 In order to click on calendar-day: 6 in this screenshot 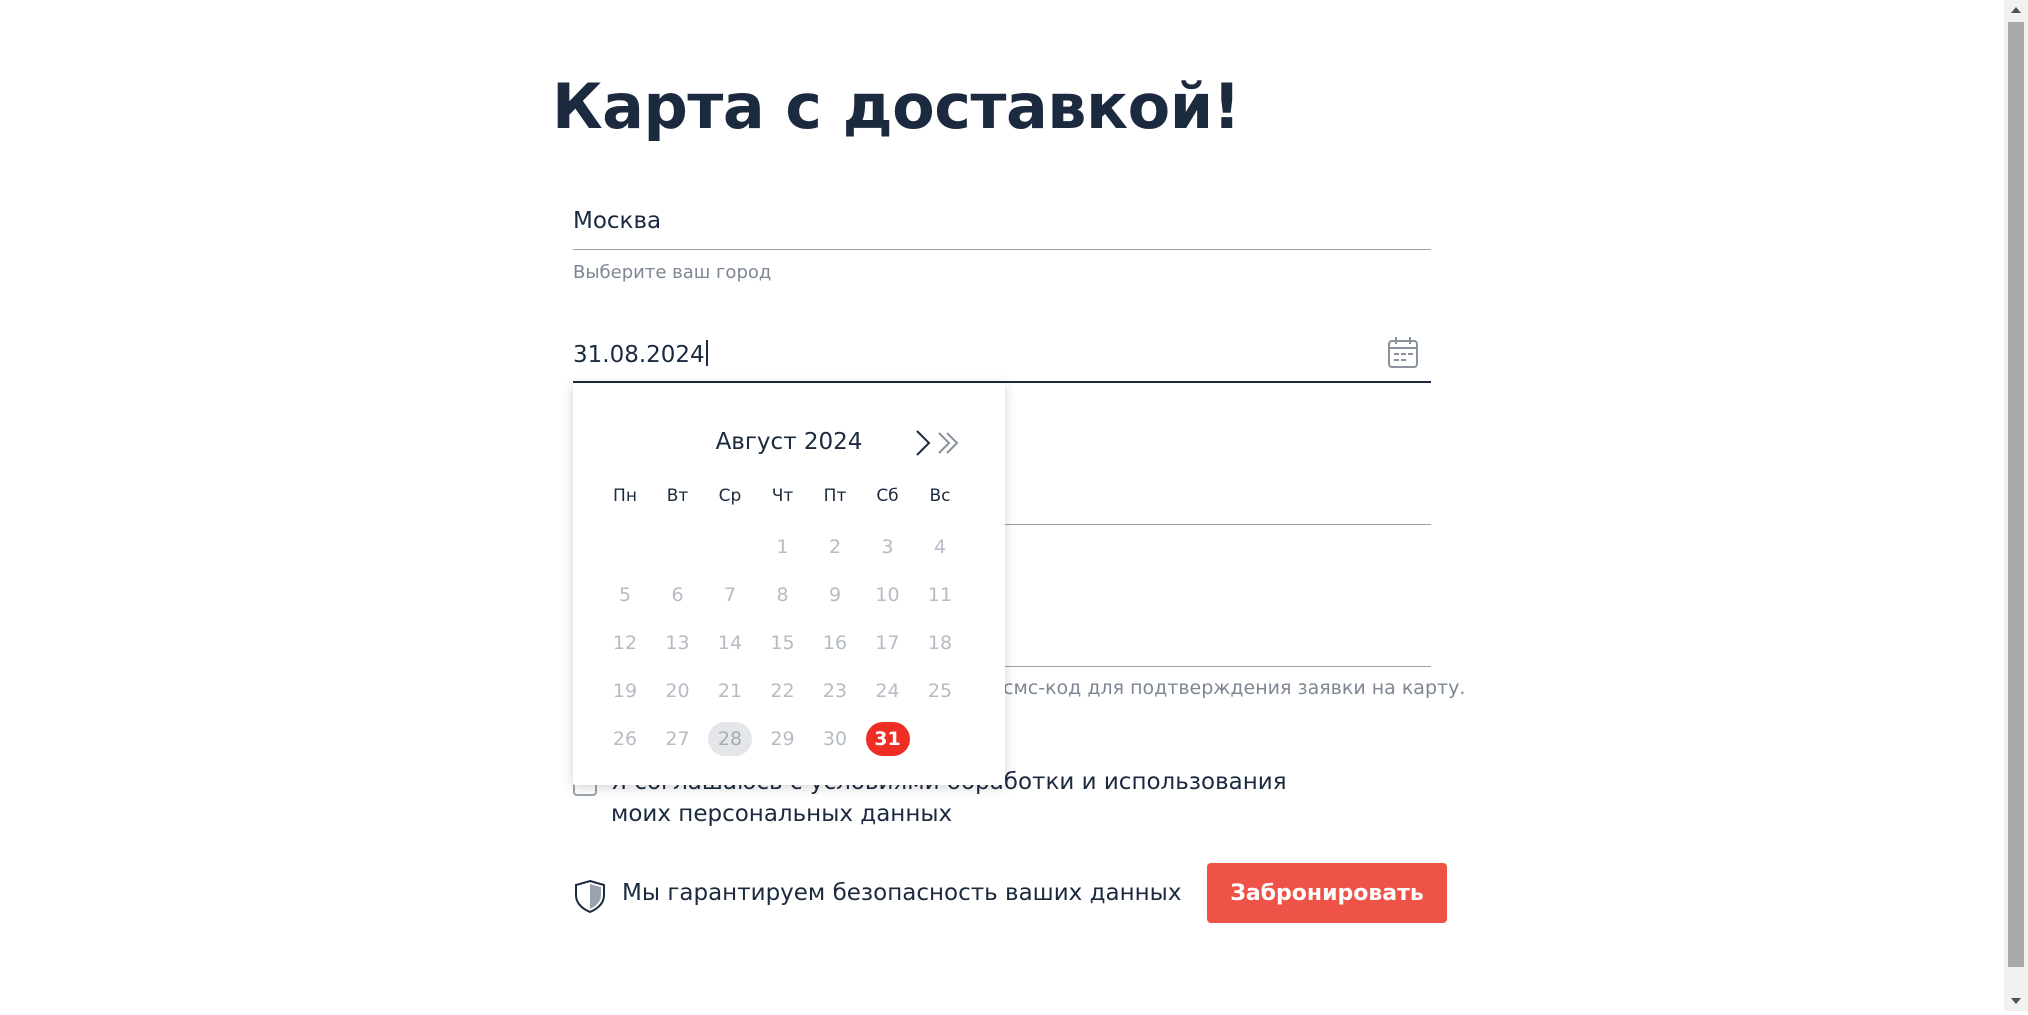, I will do `click(678, 595)`.